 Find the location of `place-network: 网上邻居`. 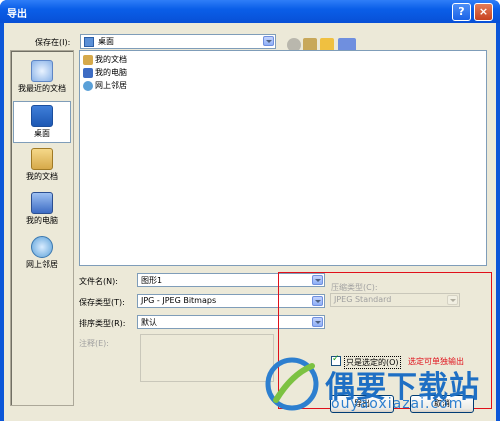

place-network: 网上邻居 is located at coordinates (42, 254).